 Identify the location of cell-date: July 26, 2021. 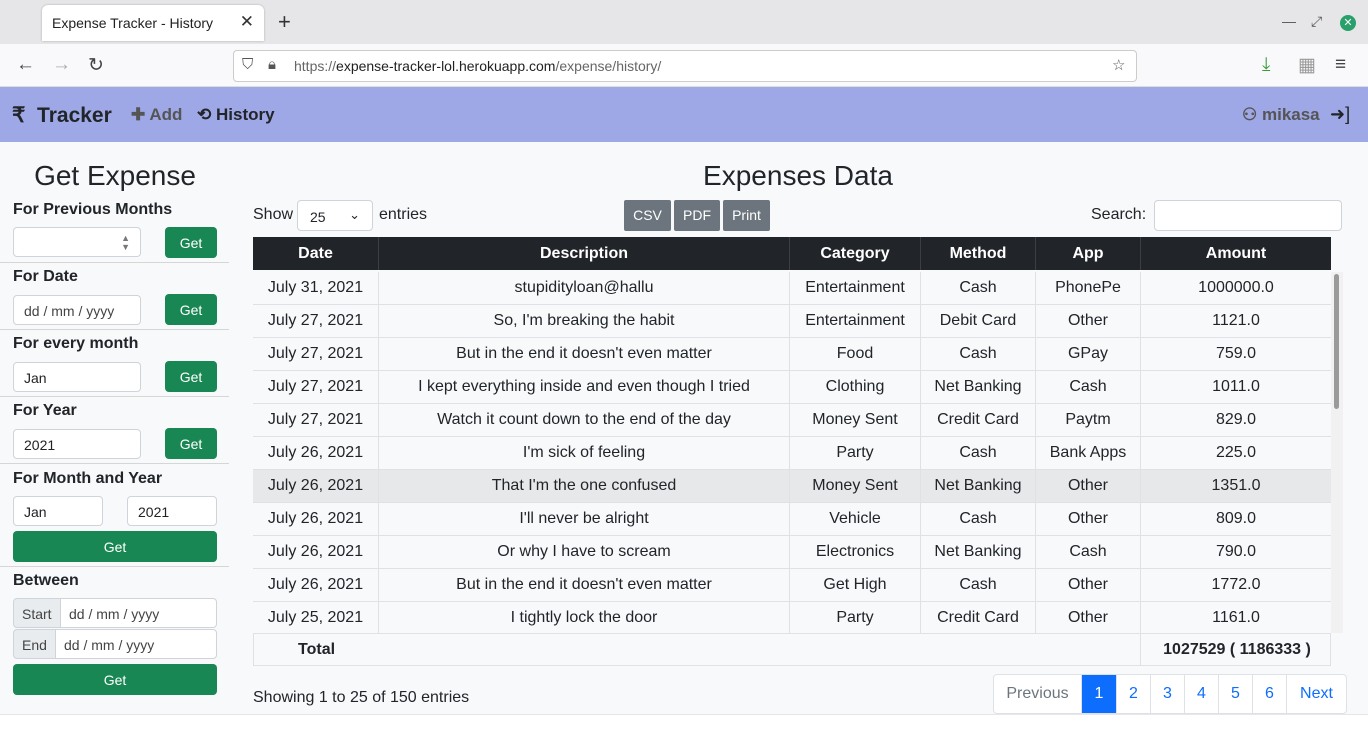
(316, 585).